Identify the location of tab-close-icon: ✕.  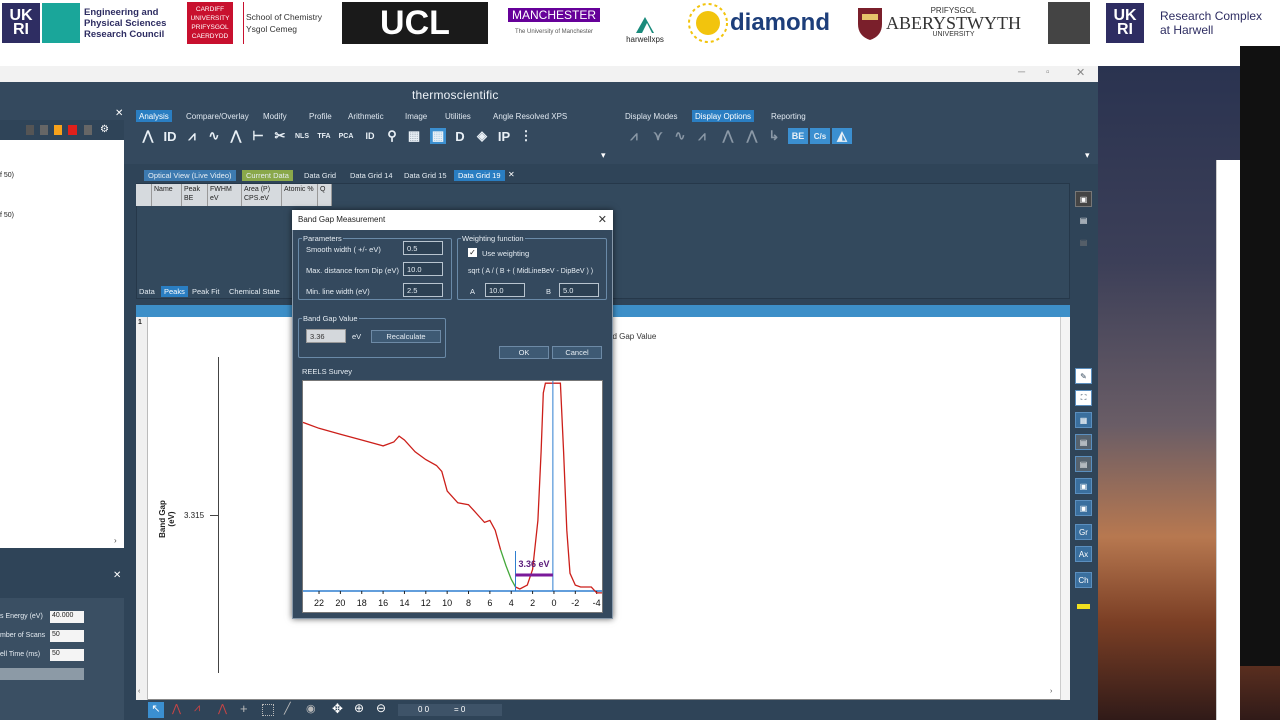
(511, 174).